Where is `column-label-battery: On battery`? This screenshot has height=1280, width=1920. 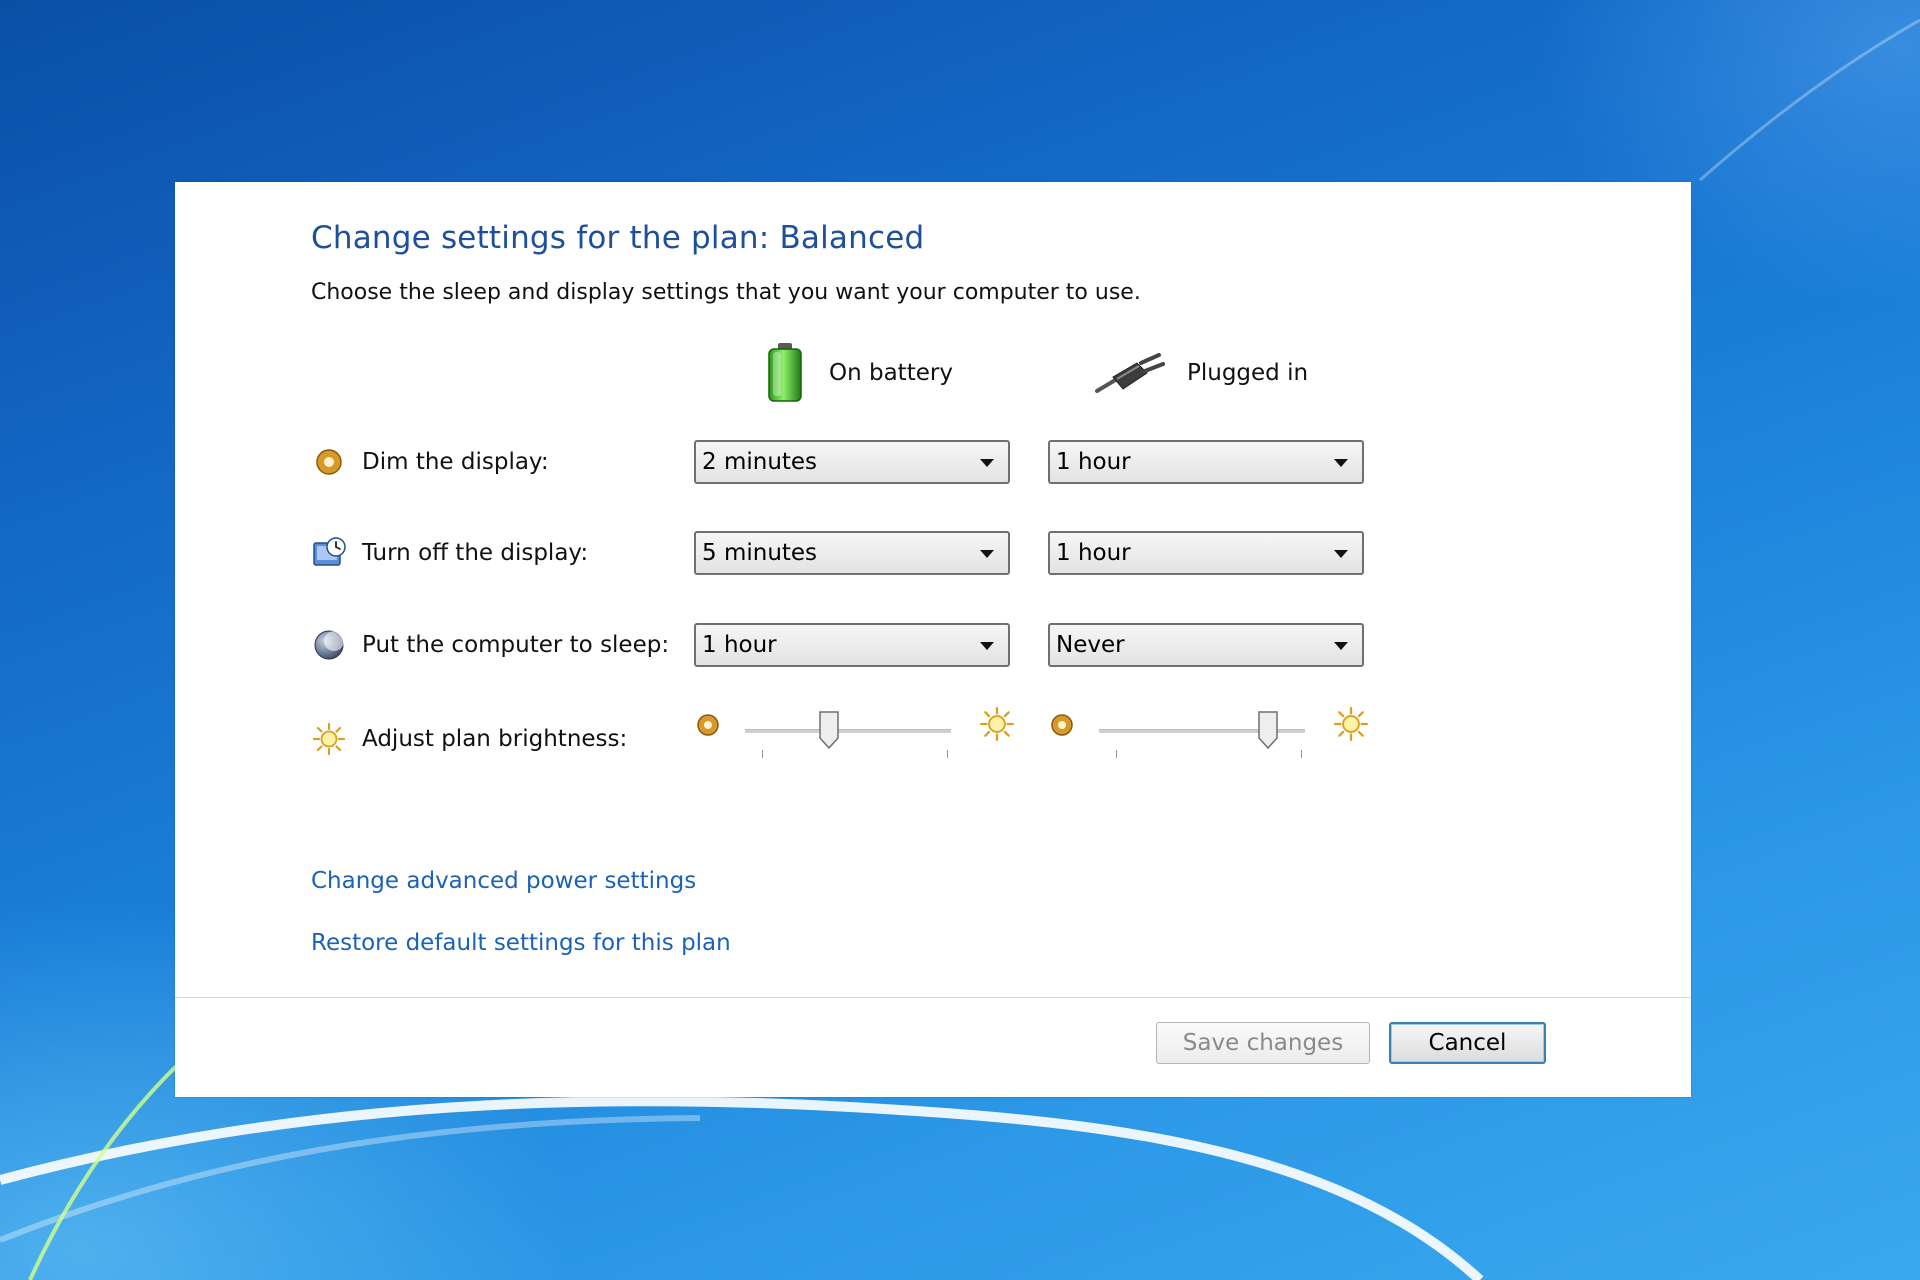
column-label-battery: On battery is located at coordinates (891, 373).